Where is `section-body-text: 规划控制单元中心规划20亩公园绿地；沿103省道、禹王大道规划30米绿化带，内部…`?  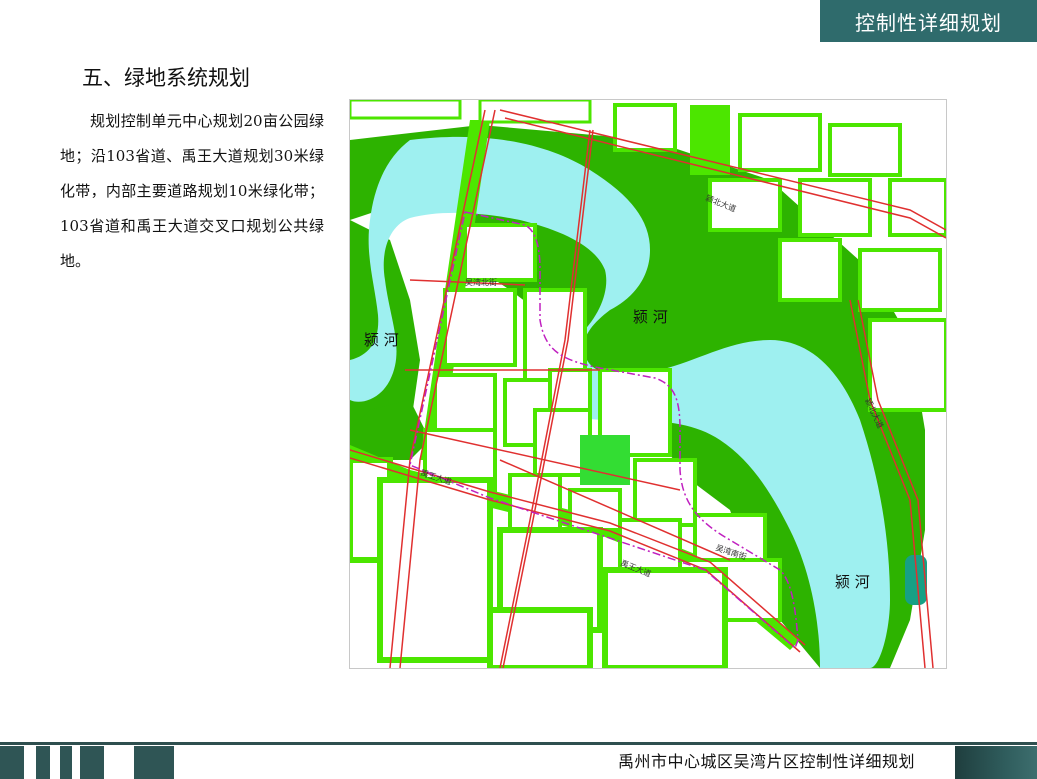
section-body-text: 规划控制单元中心规划20亩公园绿地；沿103省道、禹王大道规划30米绿化带，内部… is located at coordinates (192, 191).